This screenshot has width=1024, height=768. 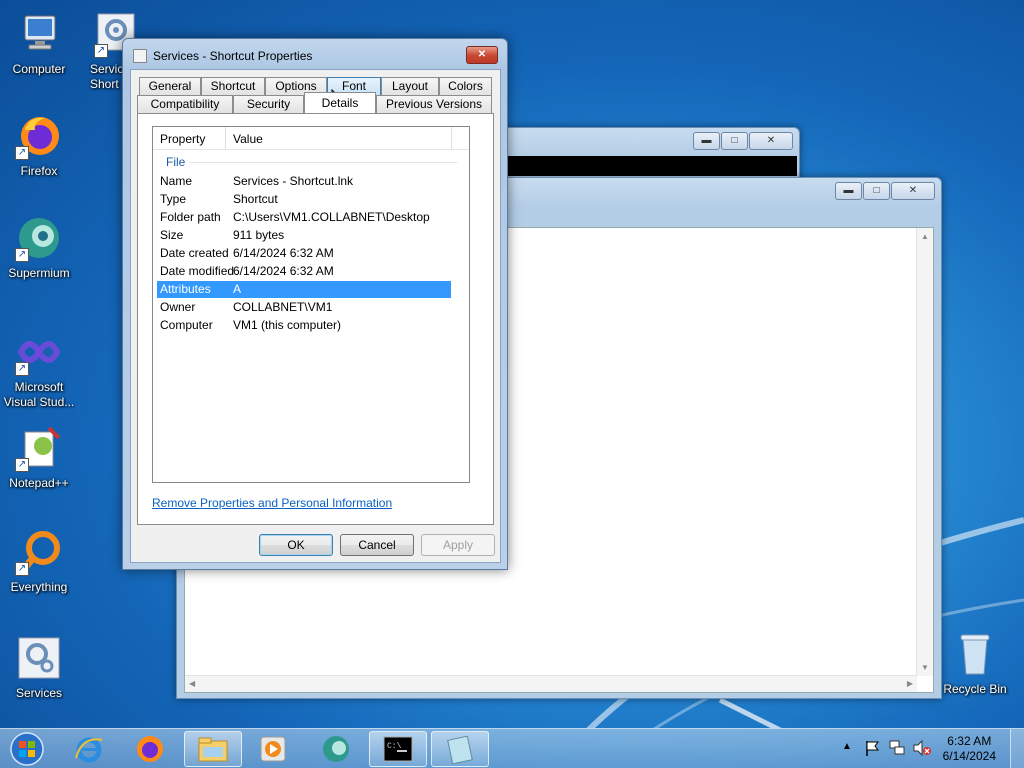 I want to click on taskbar-media-player, so click(x=273, y=749).